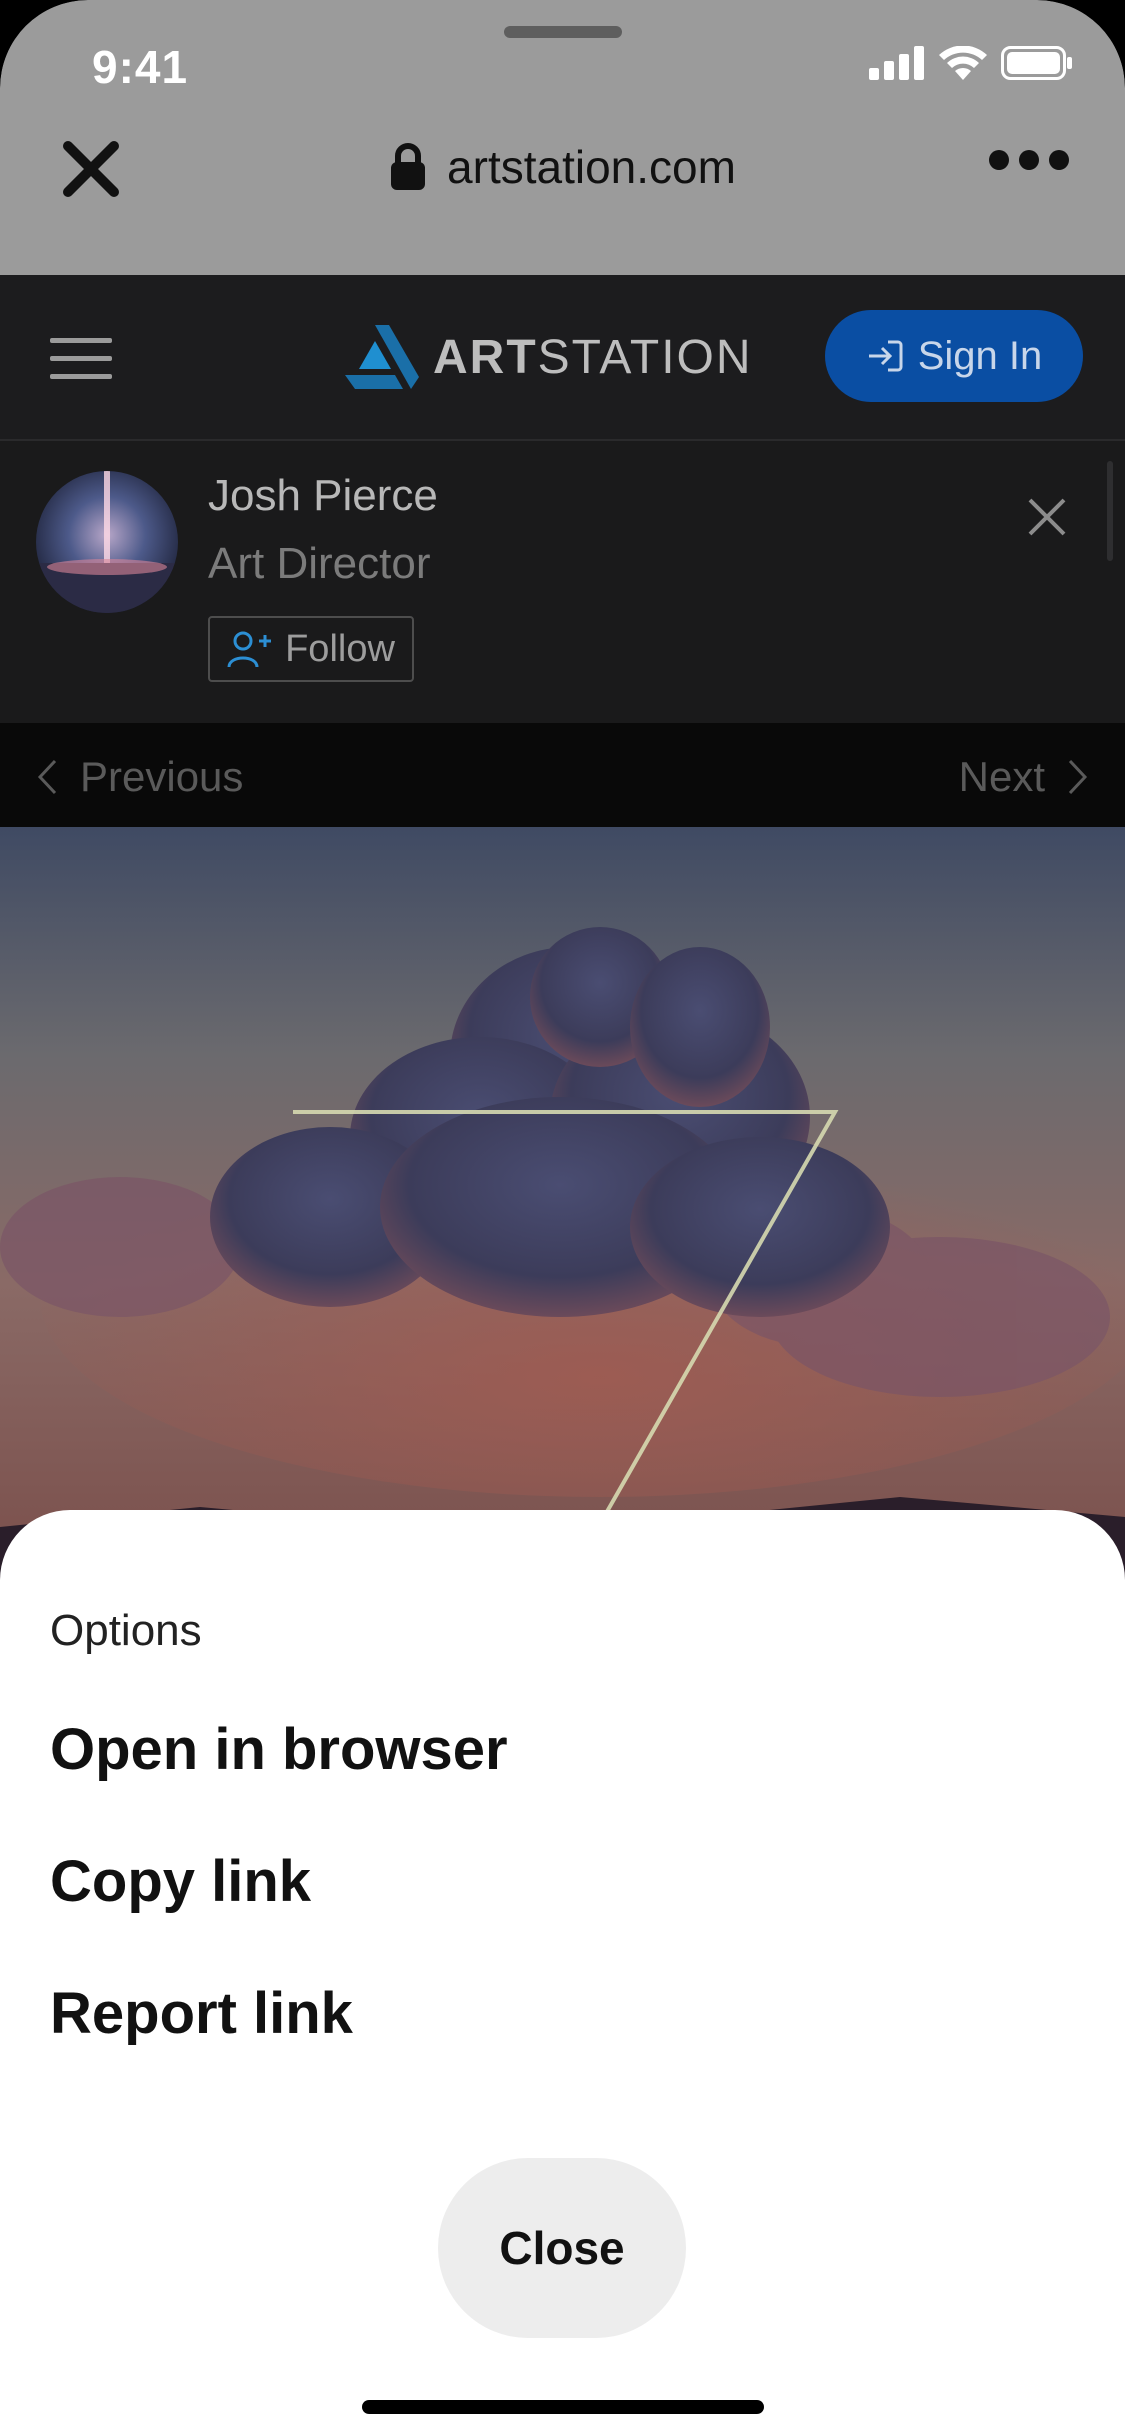 This screenshot has width=1125, height=2436. What do you see at coordinates (162, 776) in the screenshot?
I see `previous-label: Previous` at bounding box center [162, 776].